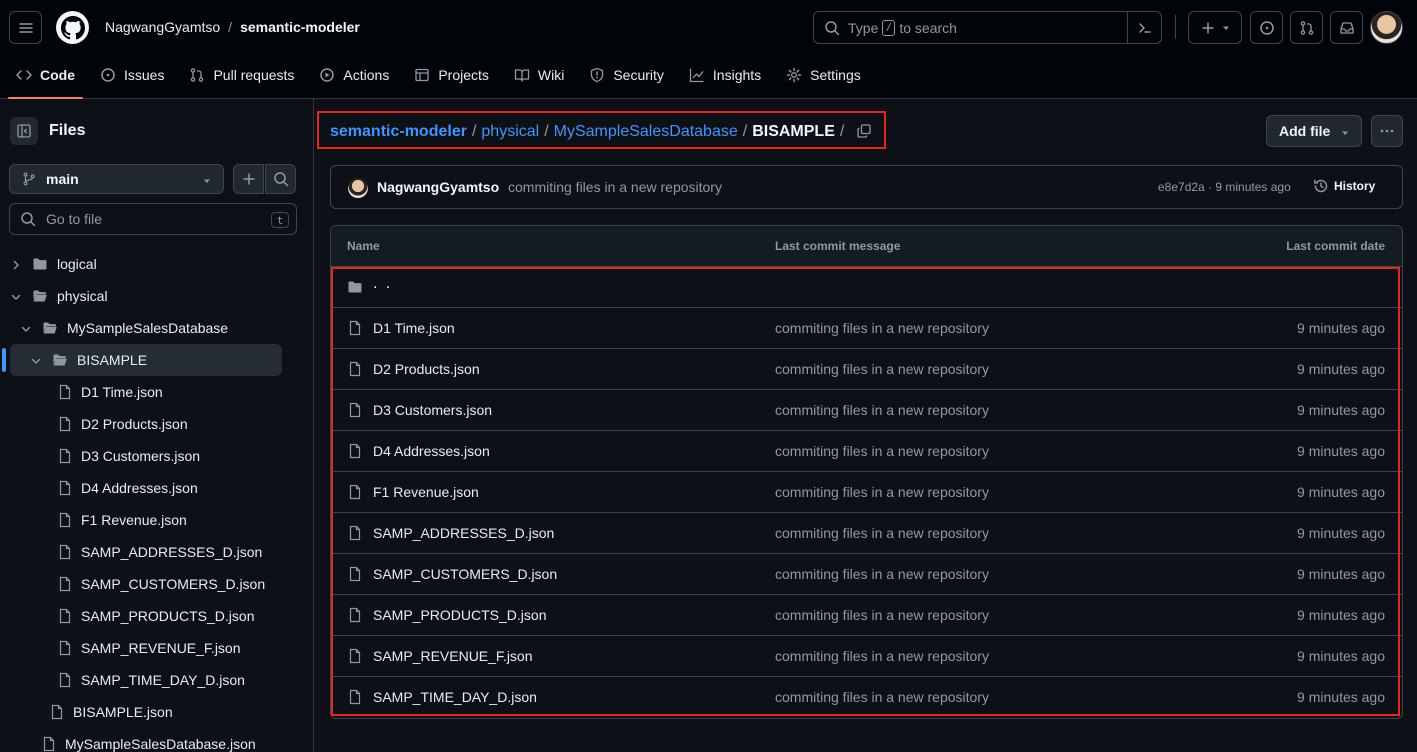 The image size is (1417, 752). What do you see at coordinates (1321, 186) in the screenshot?
I see `history-icon` at bounding box center [1321, 186].